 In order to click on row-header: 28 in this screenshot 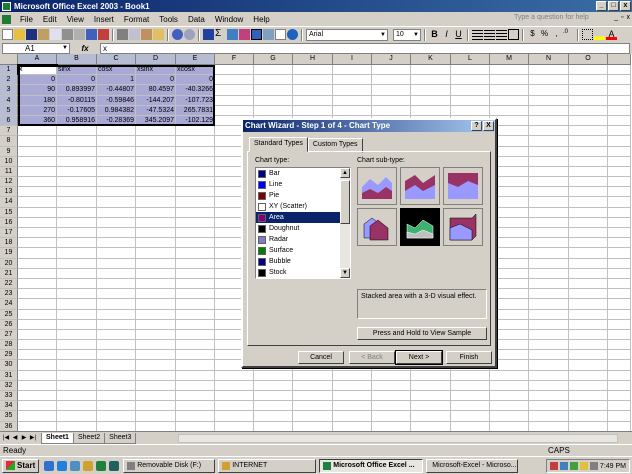, I will do `click(9, 345)`.